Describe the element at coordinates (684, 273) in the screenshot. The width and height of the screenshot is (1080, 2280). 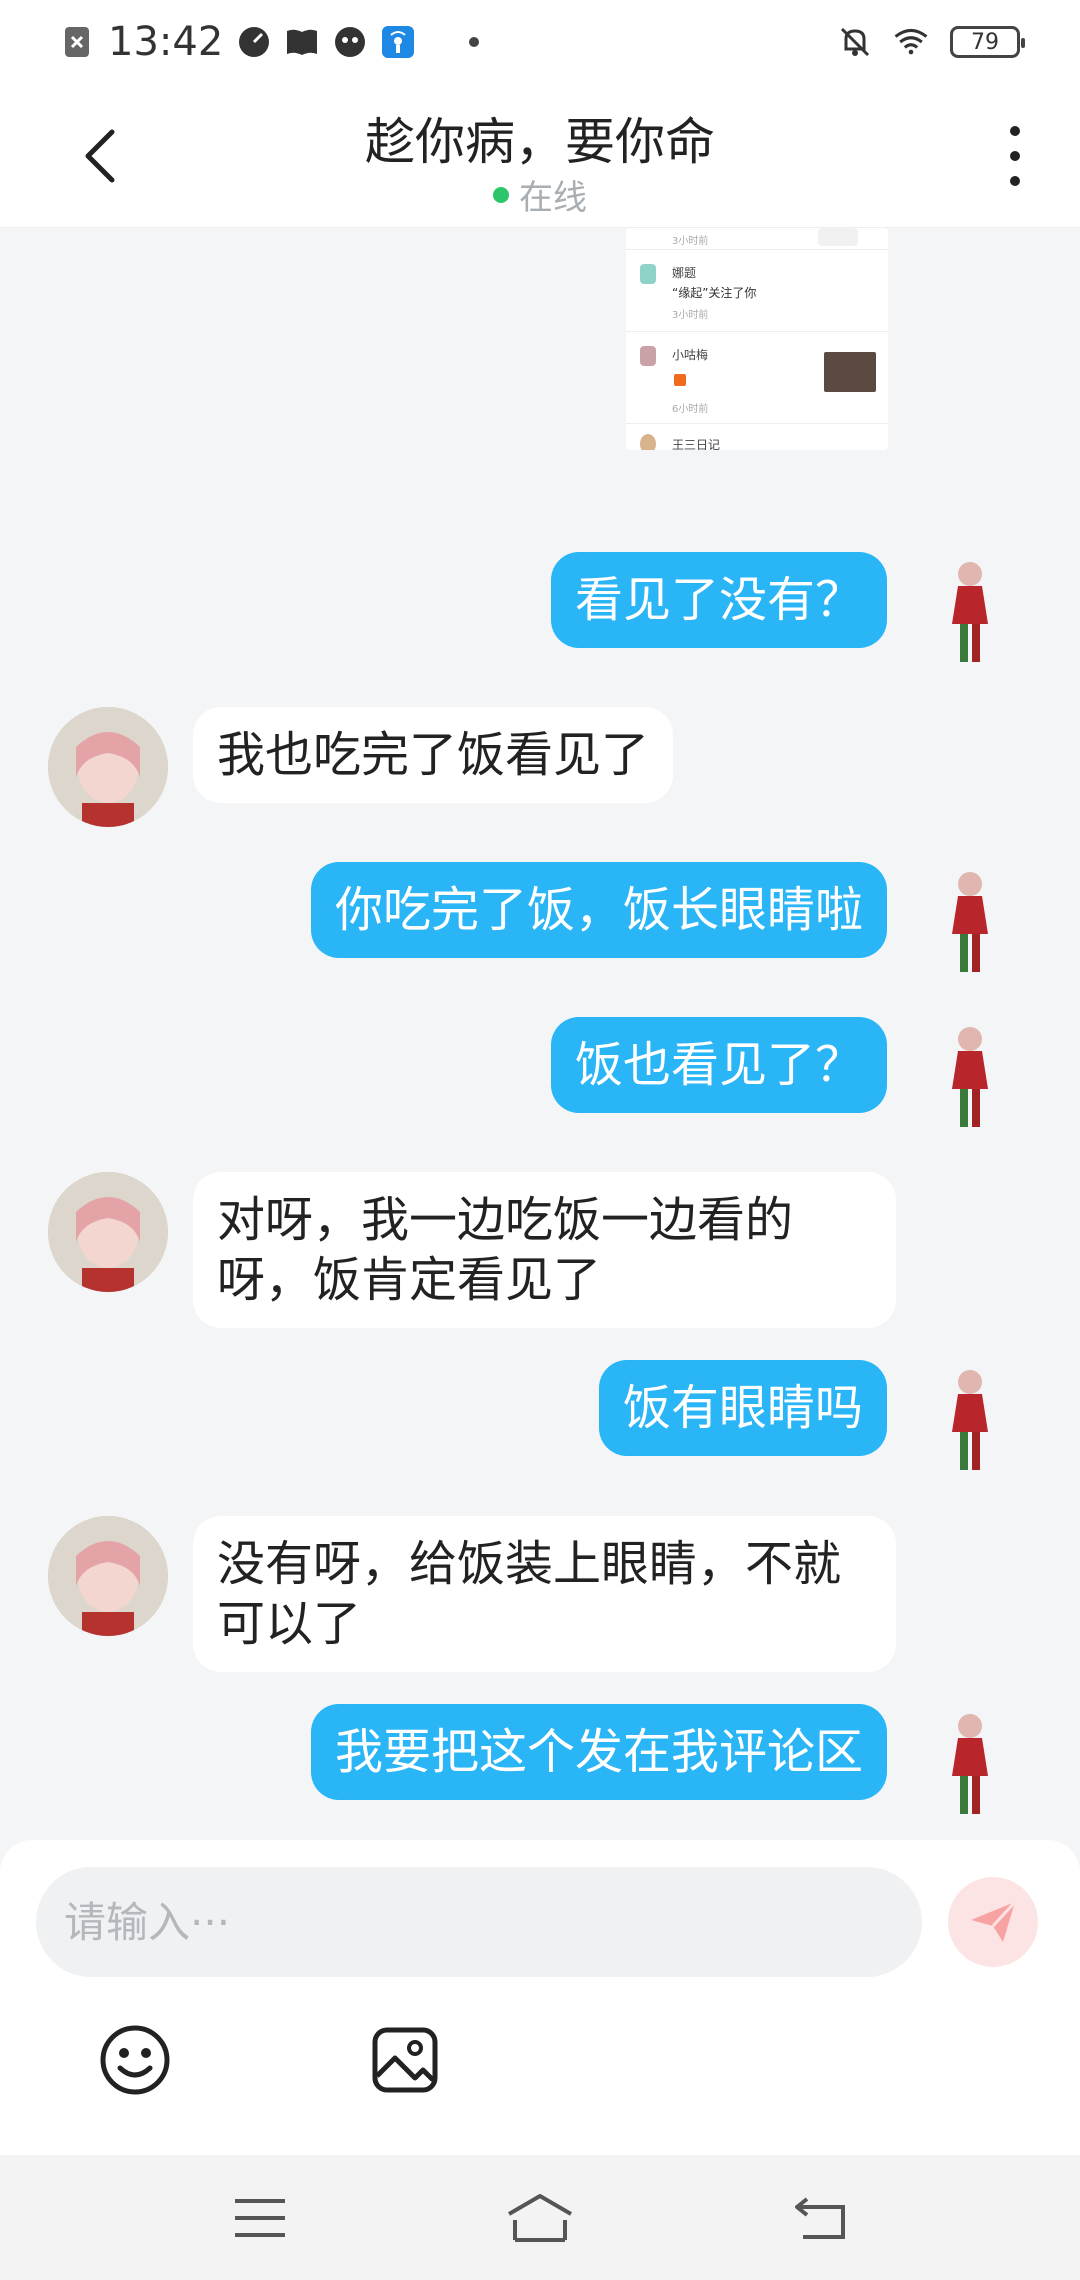
I see `thumb-name: 娜题` at that location.